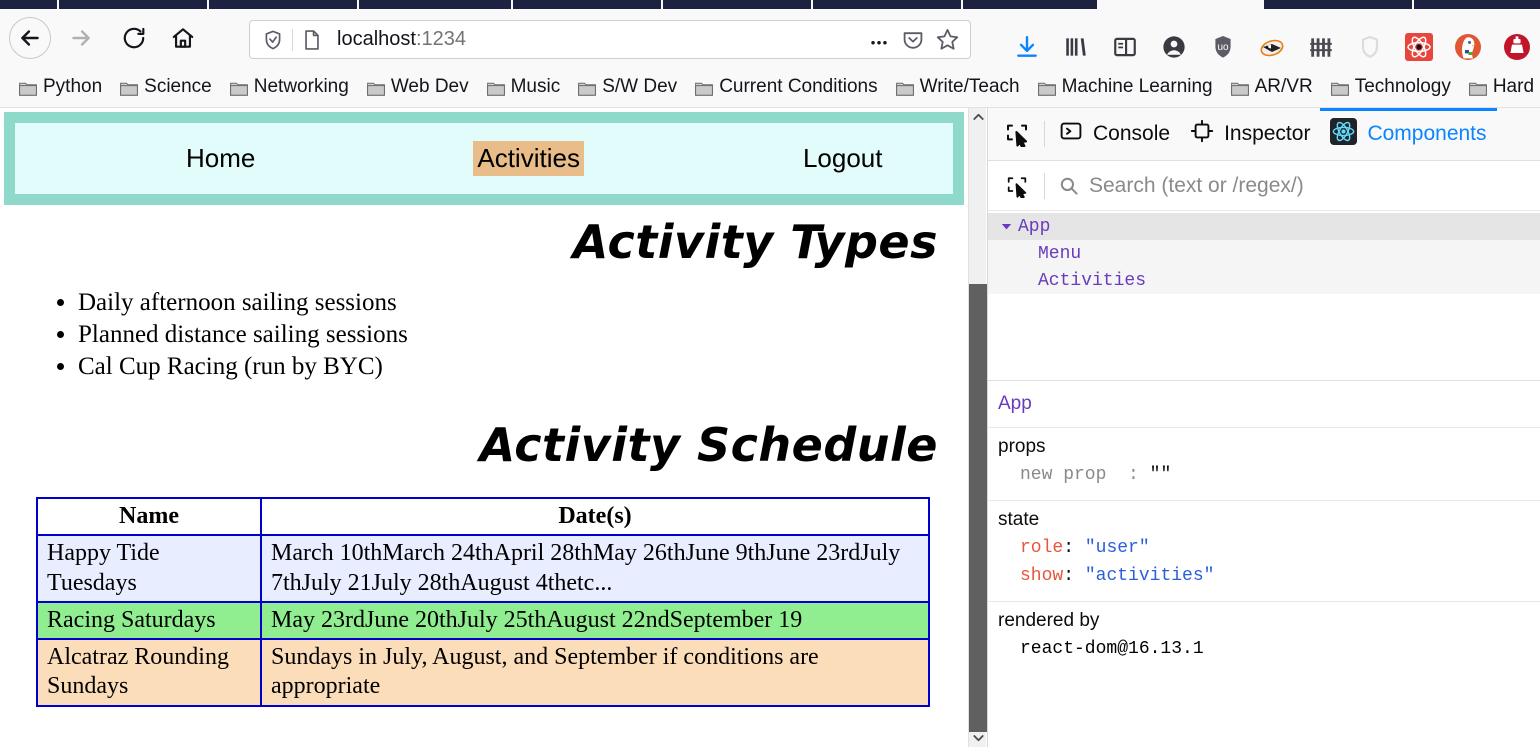 Image resolution: width=1540 pixels, height=747 pixels. Describe the element at coordinates (312, 40) in the screenshot. I see `page-info-icon` at that location.